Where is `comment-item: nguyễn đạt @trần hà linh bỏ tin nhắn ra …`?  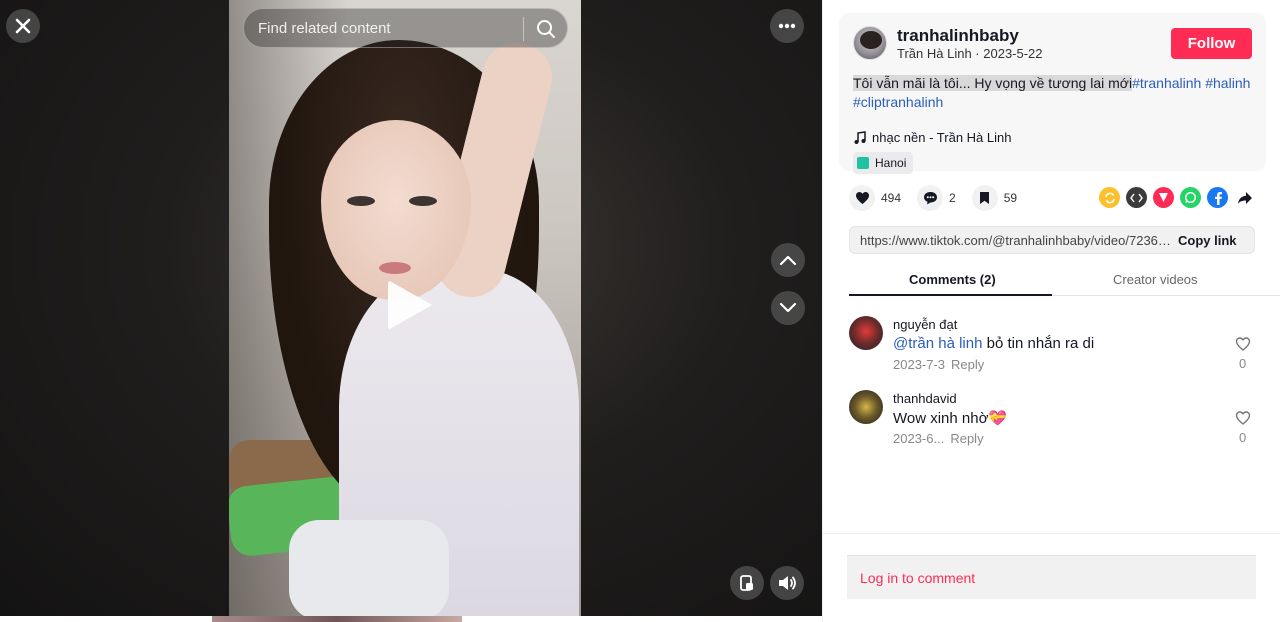 comment-item: nguyễn đạt @trần hà linh bỏ tin nhắn ra … is located at coordinates (1054, 346).